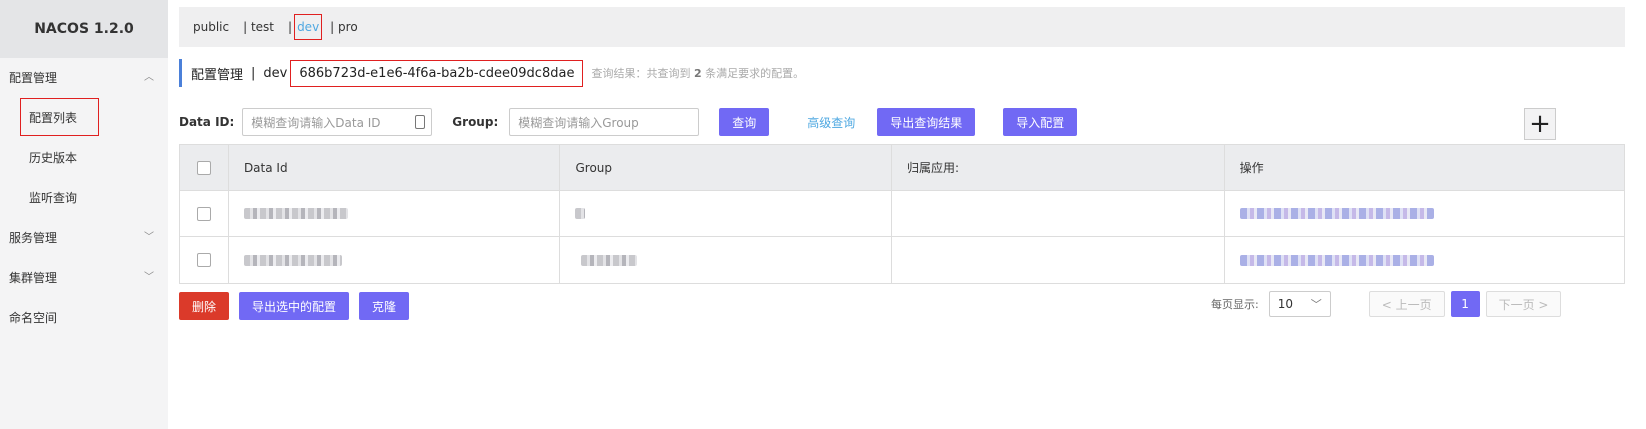 The width and height of the screenshot is (1646, 429). What do you see at coordinates (275, 73) in the screenshot?
I see `namespace-name: dev` at bounding box center [275, 73].